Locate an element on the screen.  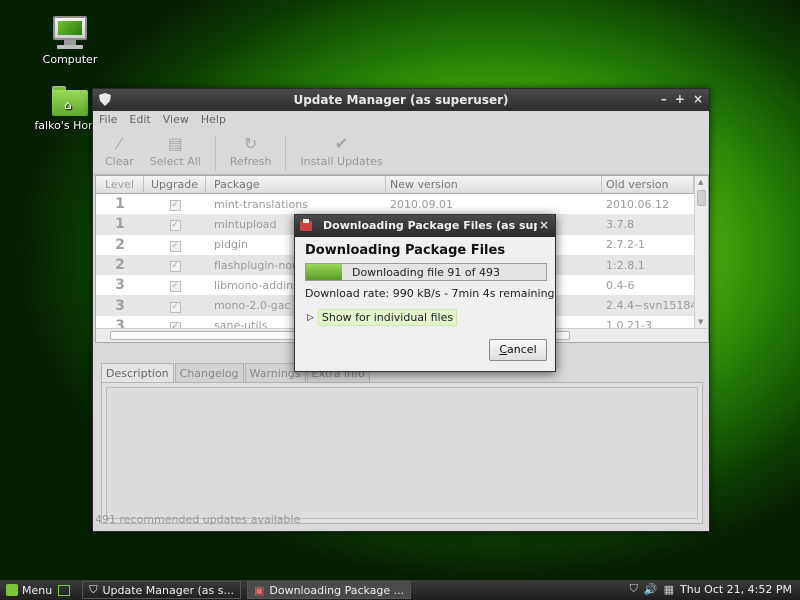
expander-arrow-icon: ▷ is located at coordinates (310, 317).